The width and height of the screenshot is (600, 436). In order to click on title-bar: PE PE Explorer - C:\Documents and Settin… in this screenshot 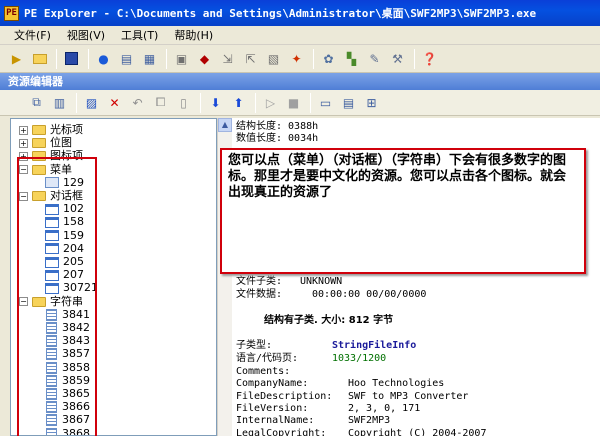, I will do `click(300, 13)`.